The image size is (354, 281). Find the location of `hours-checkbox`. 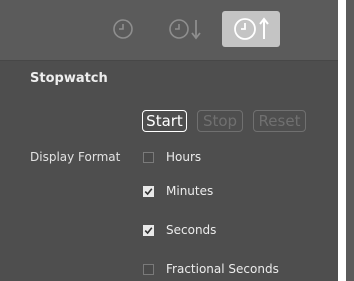

hours-checkbox is located at coordinates (148, 157).